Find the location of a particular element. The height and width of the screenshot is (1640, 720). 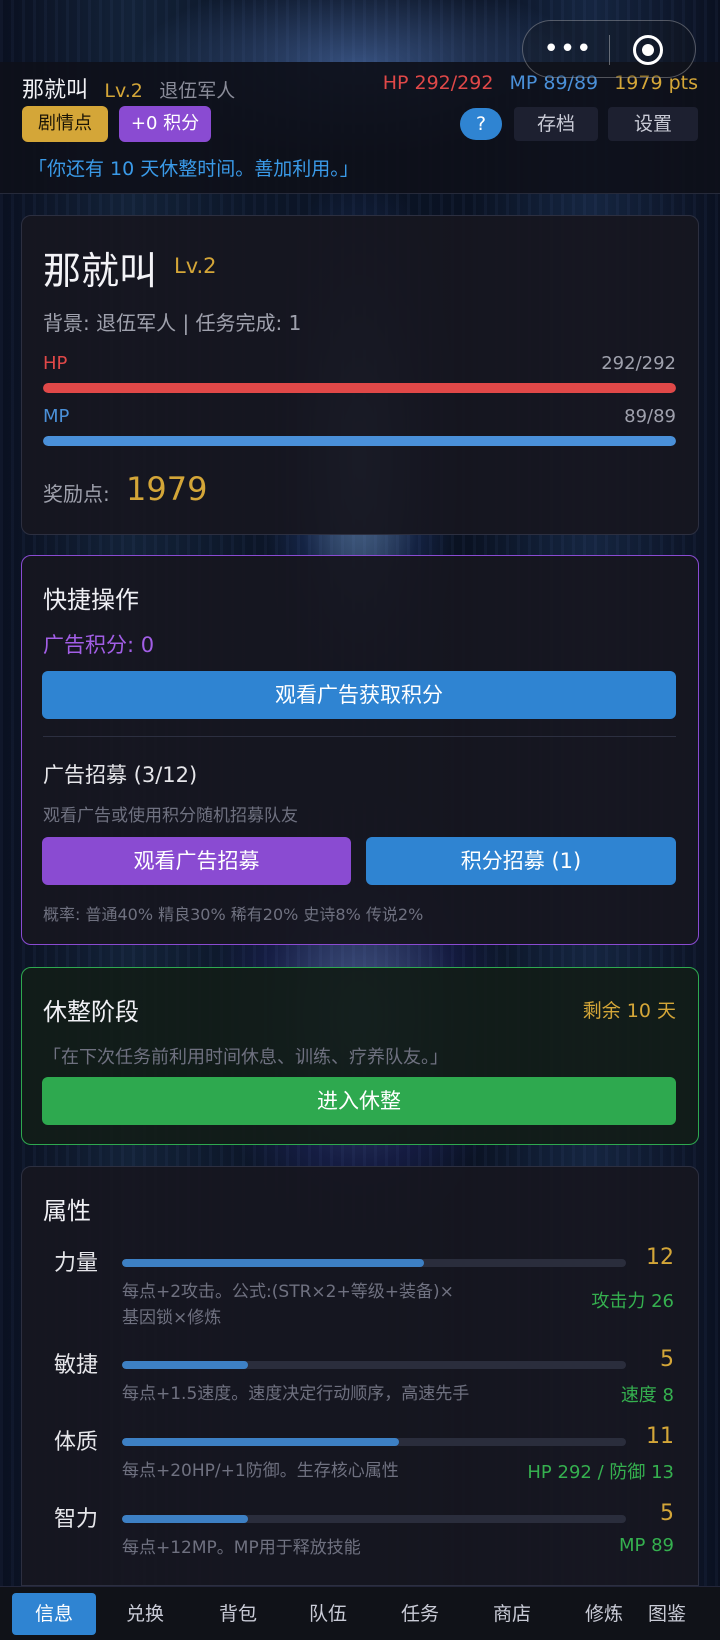

close-target-icon is located at coordinates (648, 50).